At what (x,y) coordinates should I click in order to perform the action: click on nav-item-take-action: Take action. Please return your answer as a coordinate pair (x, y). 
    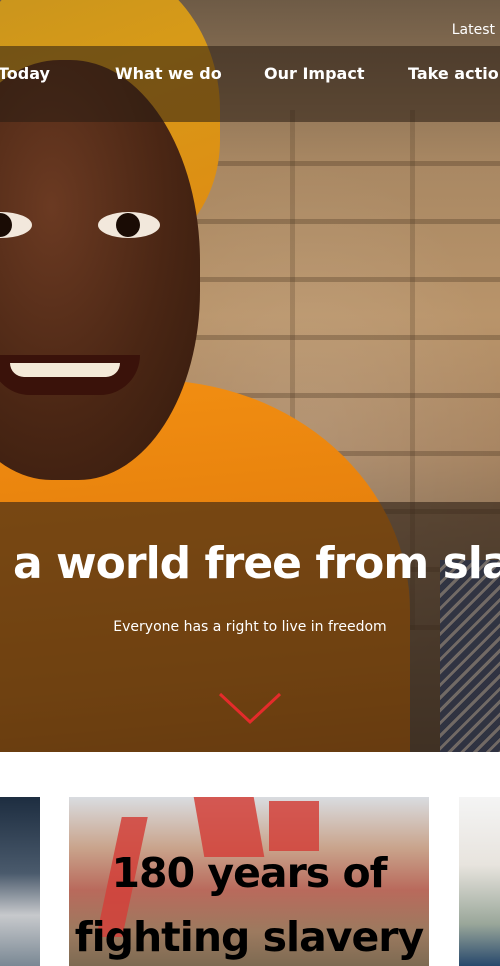
    Looking at the image, I should click on (454, 74).